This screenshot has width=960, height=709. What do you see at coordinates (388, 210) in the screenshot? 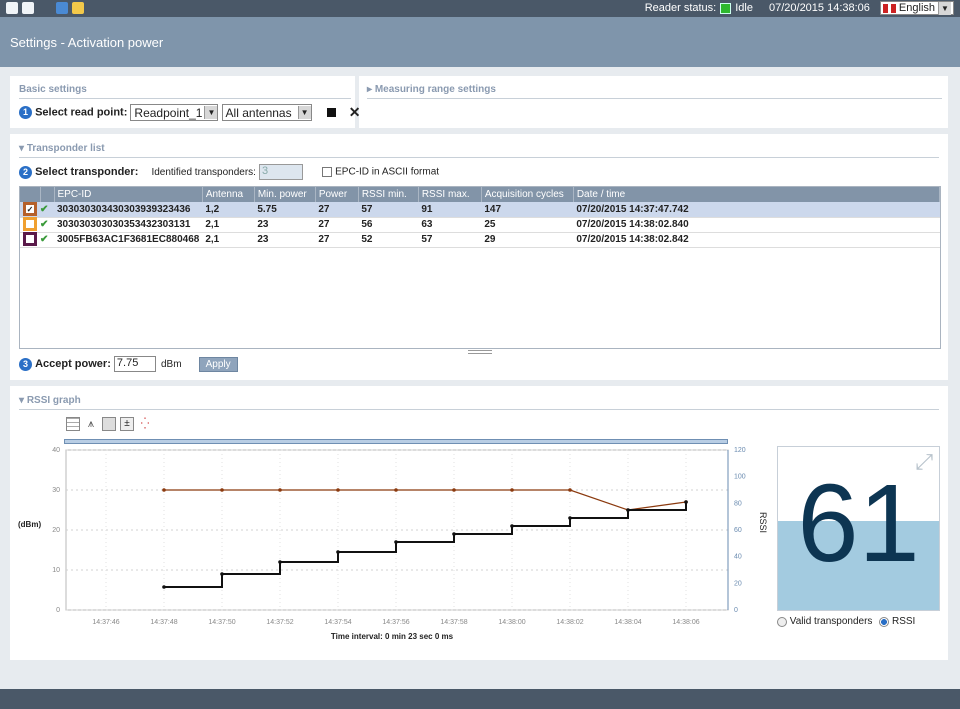
I see `table-cell-rssi-min: 57` at bounding box center [388, 210].